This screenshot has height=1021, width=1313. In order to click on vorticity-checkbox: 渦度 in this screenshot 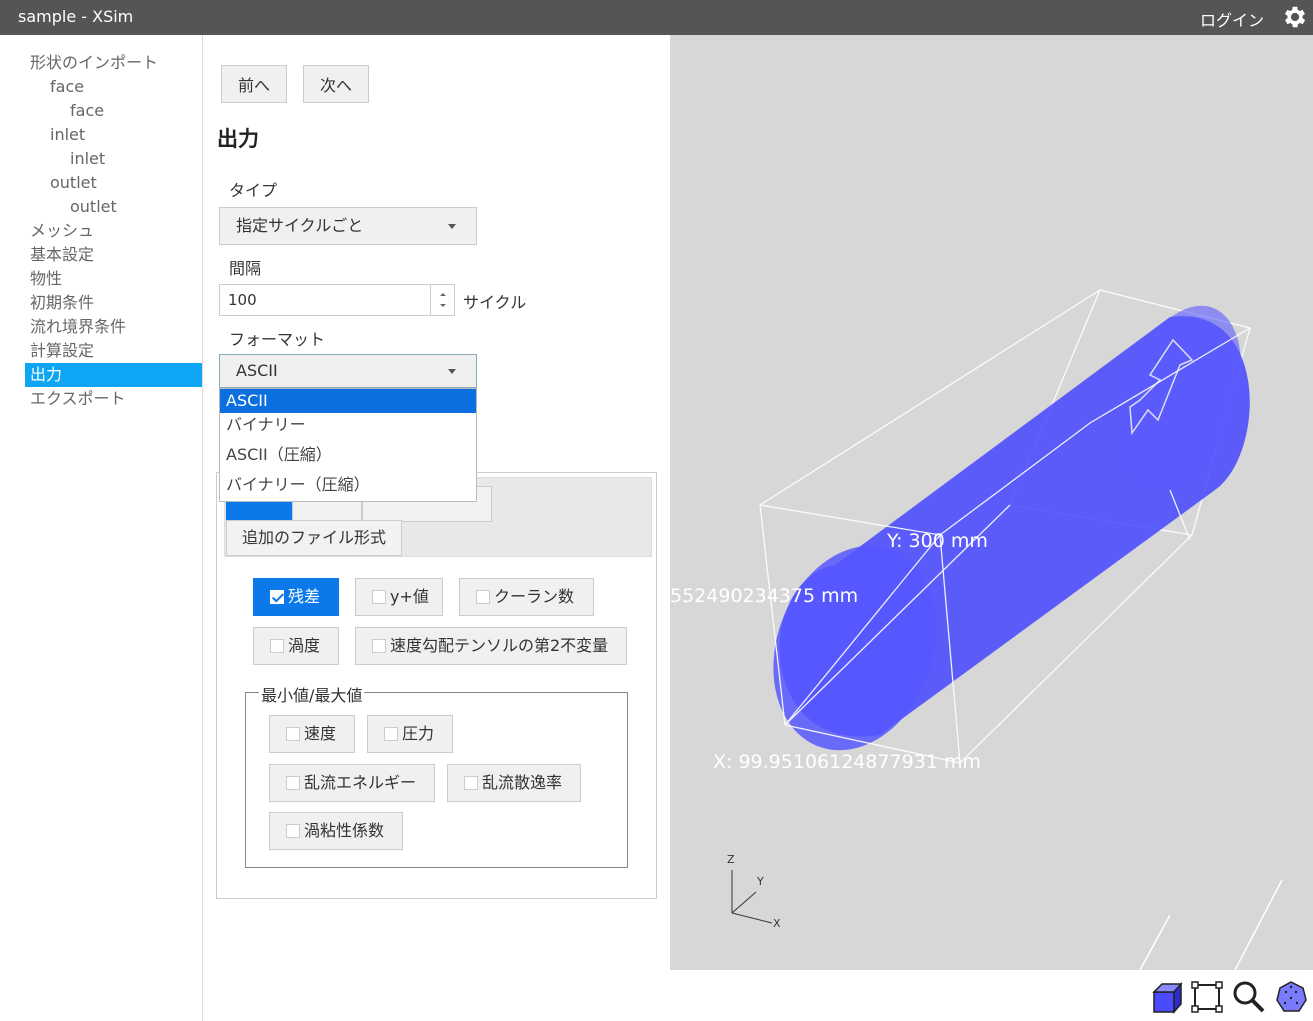, I will do `click(296, 646)`.